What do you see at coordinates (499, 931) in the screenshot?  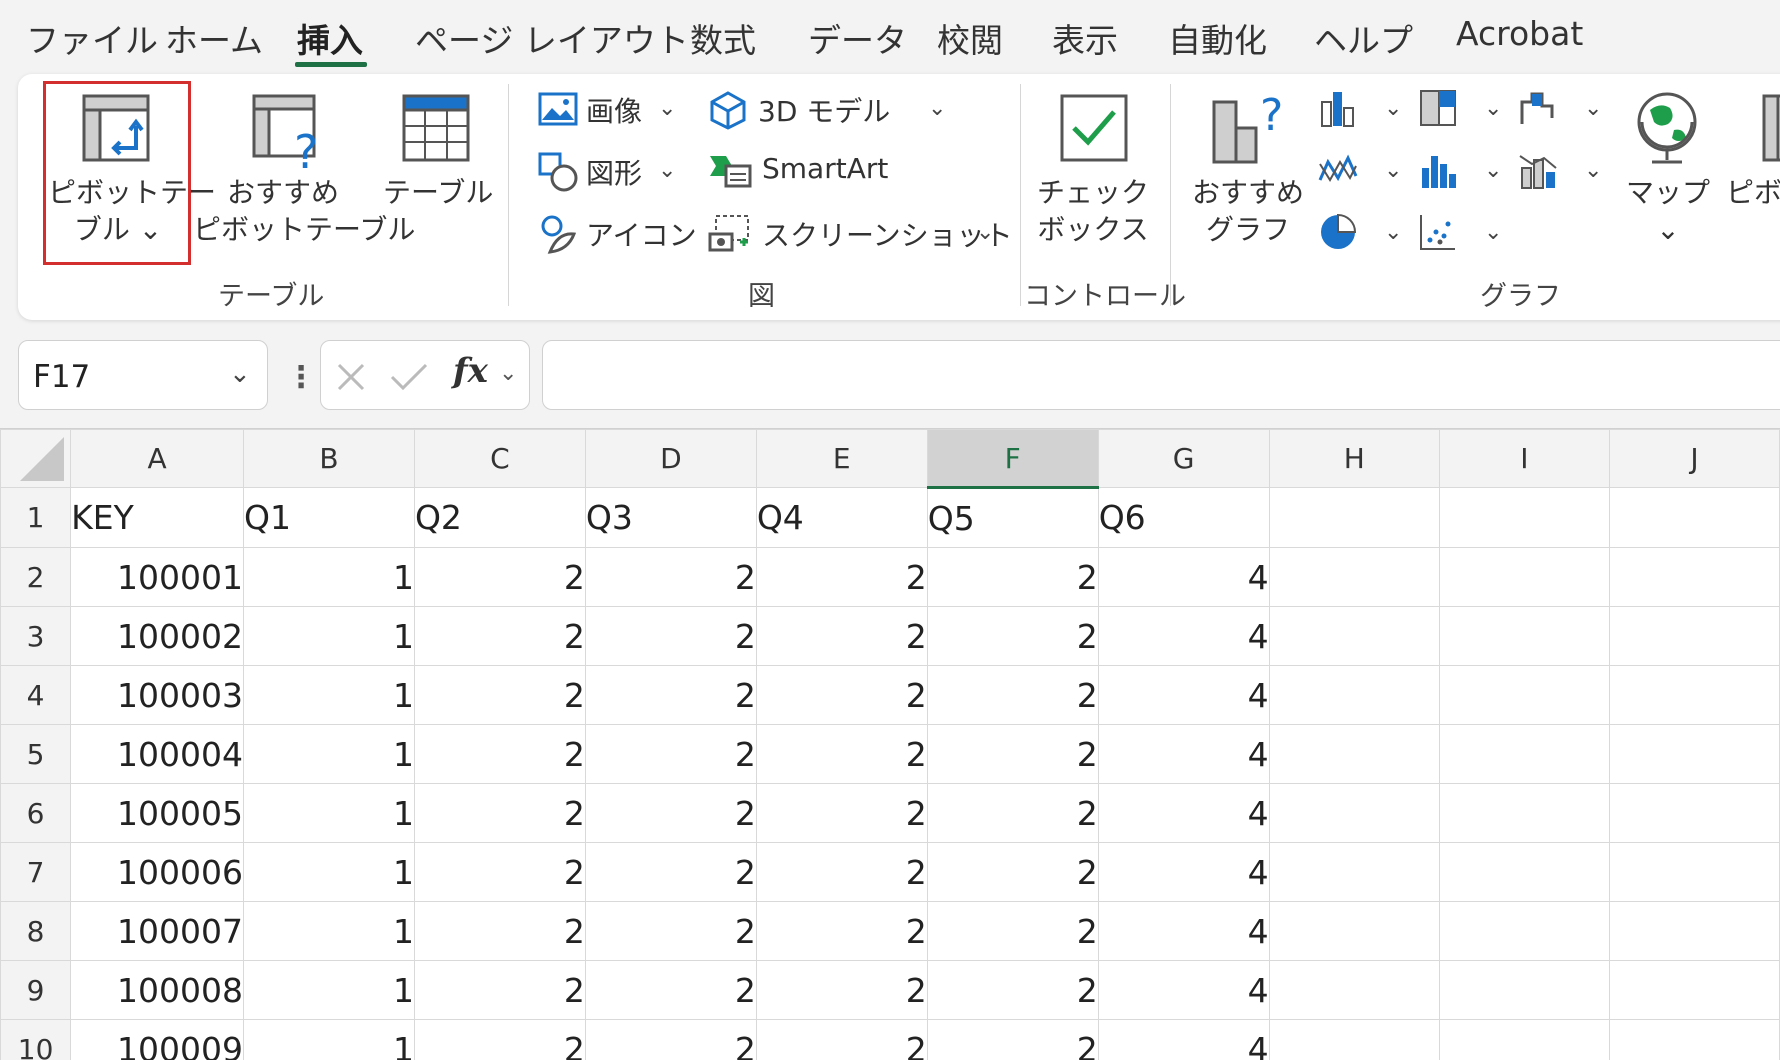 I see `cell-c8: 2` at bounding box center [499, 931].